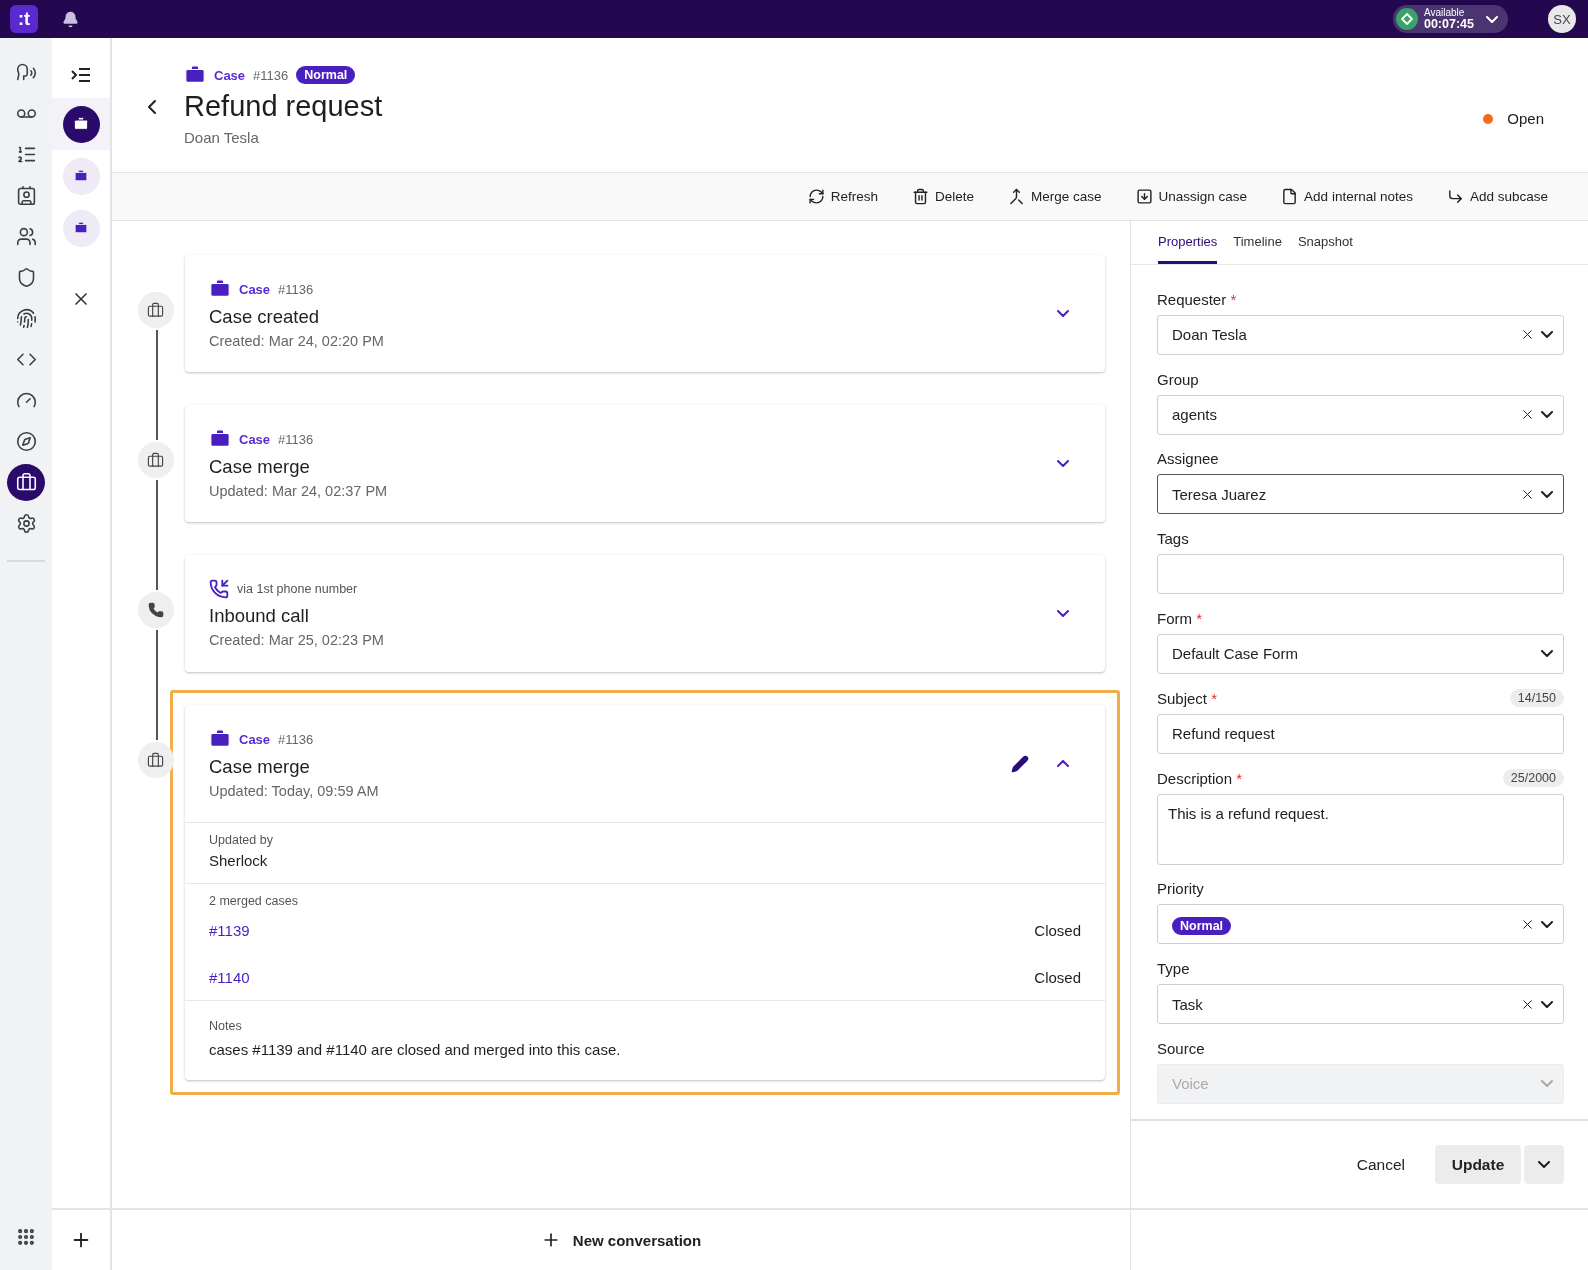 This screenshot has height=1270, width=1588. I want to click on grid-icon, so click(26, 1237).